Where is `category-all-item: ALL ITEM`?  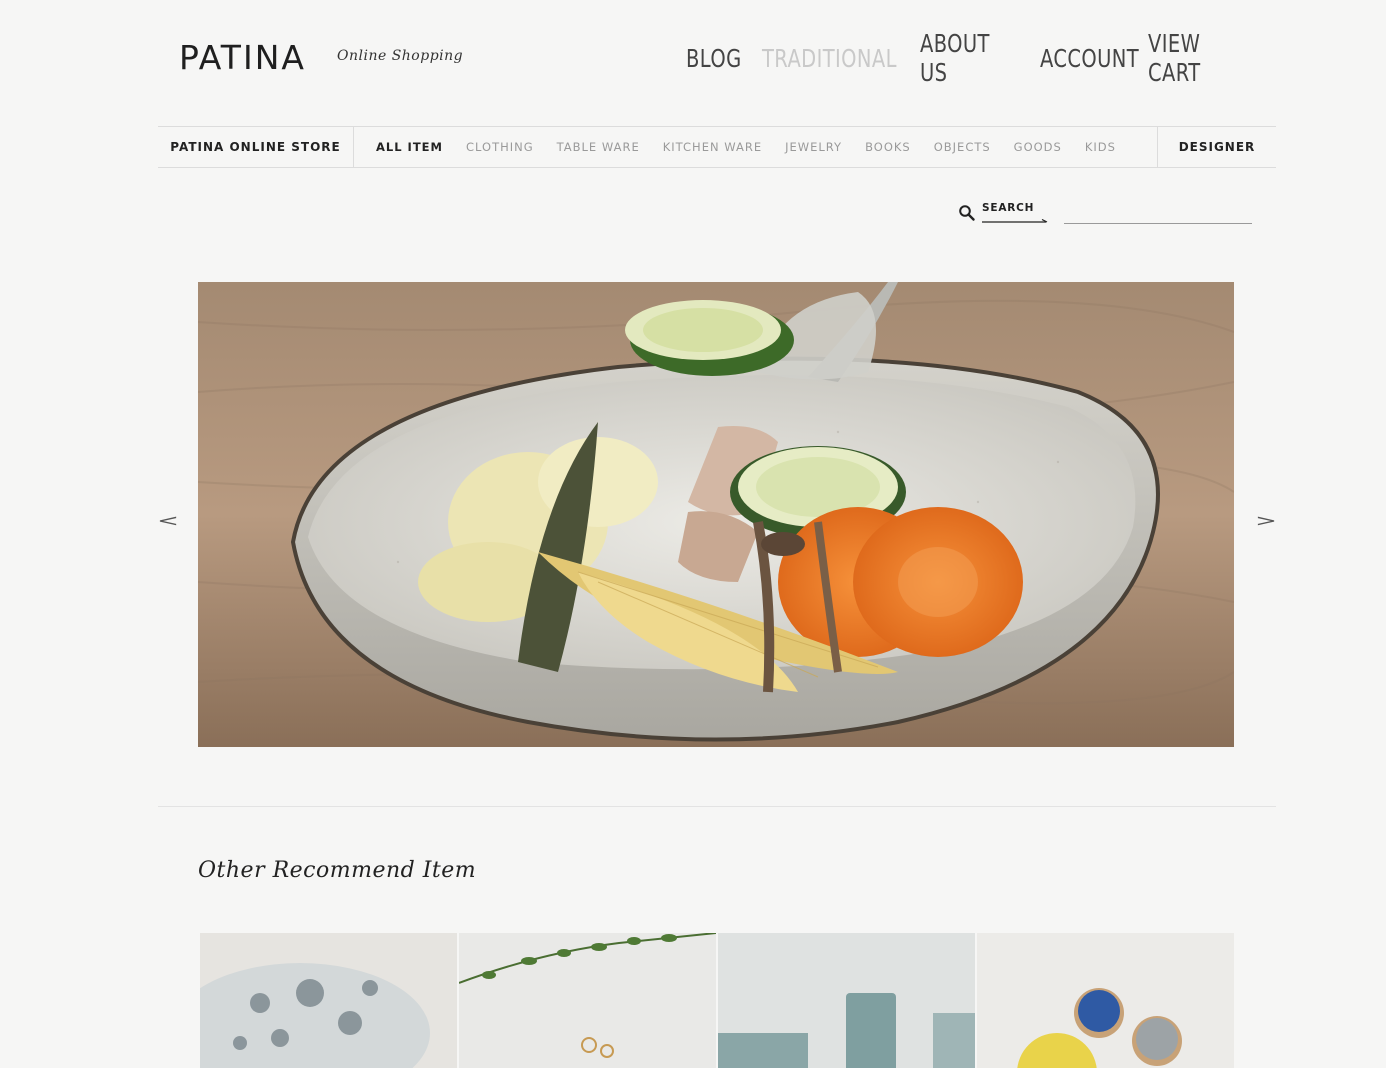
category-all-item: ALL ITEM is located at coordinates (409, 147).